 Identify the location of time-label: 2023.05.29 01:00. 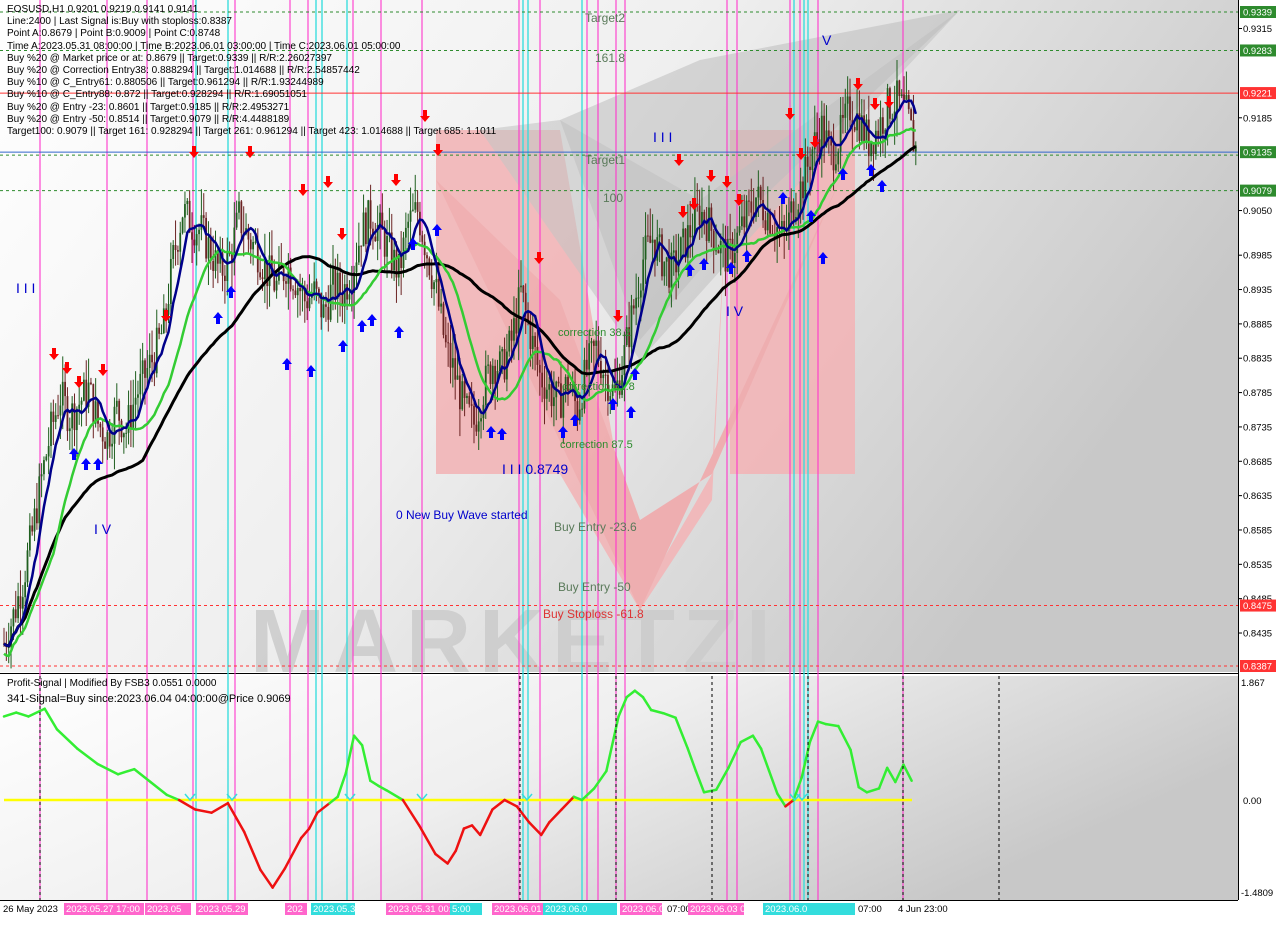
(235, 909).